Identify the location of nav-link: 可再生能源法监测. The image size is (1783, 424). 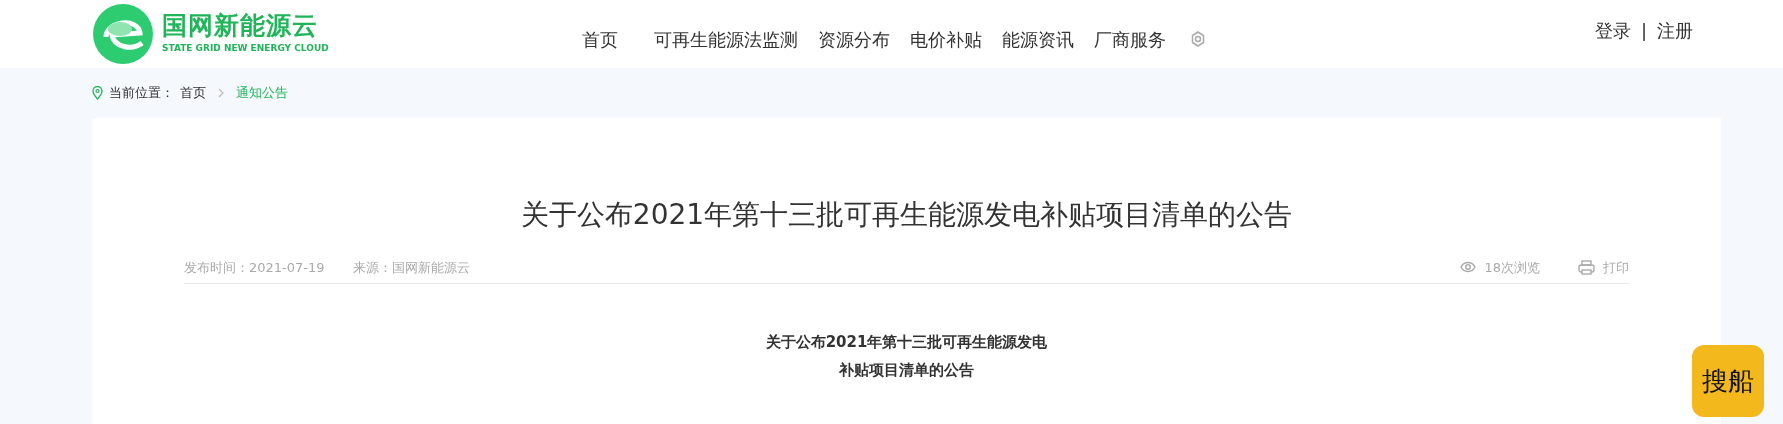
(726, 39).